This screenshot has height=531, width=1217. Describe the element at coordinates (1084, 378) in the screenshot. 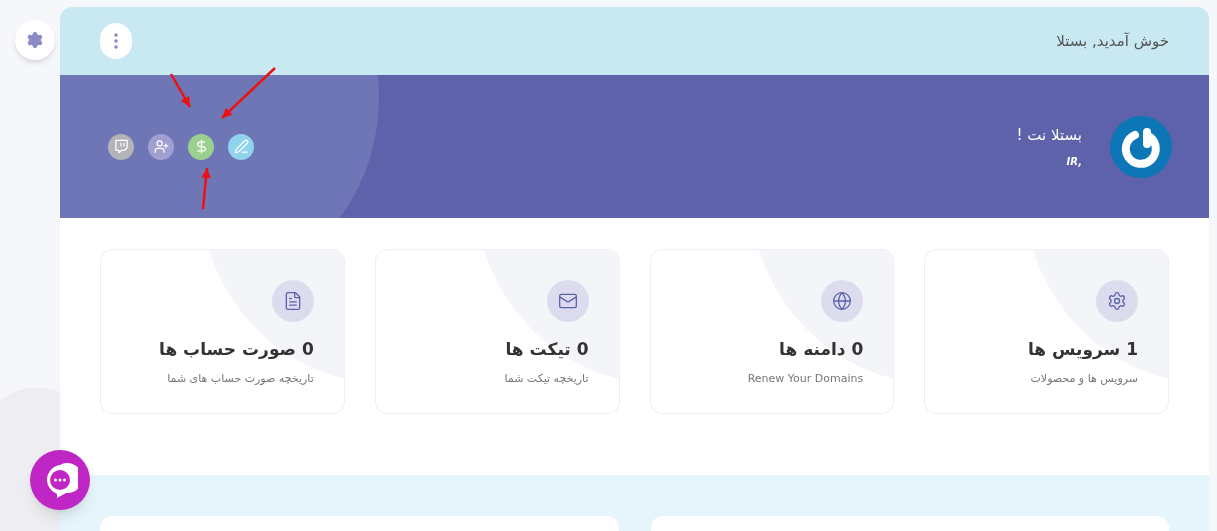

I see `card-subtitle: سرویس ها و محصولات` at that location.